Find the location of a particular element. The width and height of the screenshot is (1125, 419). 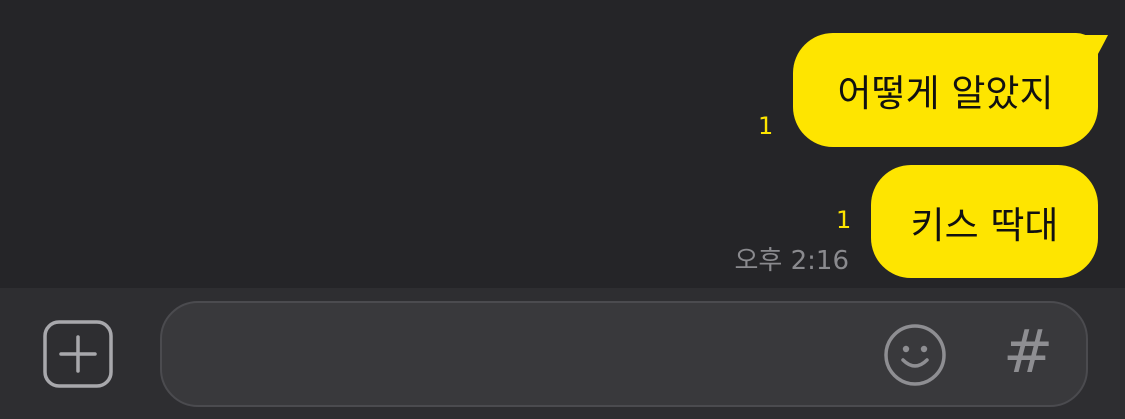

hashtag-button: # is located at coordinates (1028, 352).